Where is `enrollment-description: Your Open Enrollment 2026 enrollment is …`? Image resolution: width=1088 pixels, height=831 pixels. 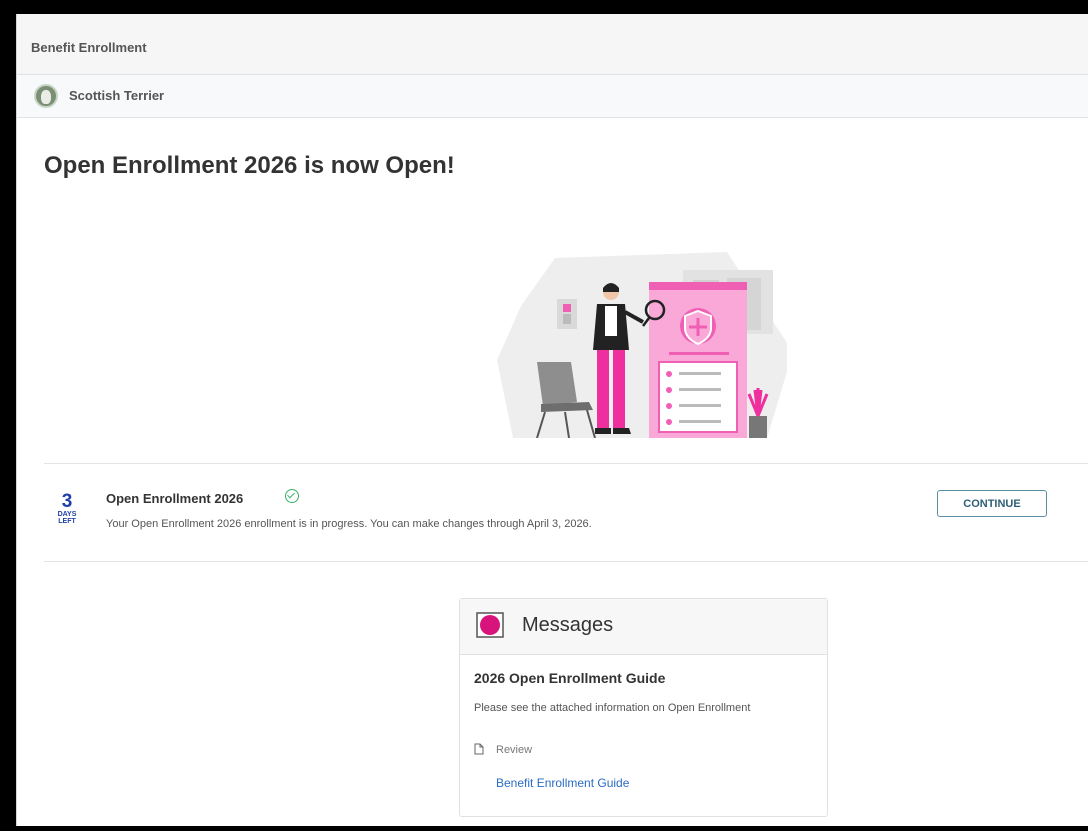
enrollment-description: Your Open Enrollment 2026 enrollment is … is located at coordinates (349, 524).